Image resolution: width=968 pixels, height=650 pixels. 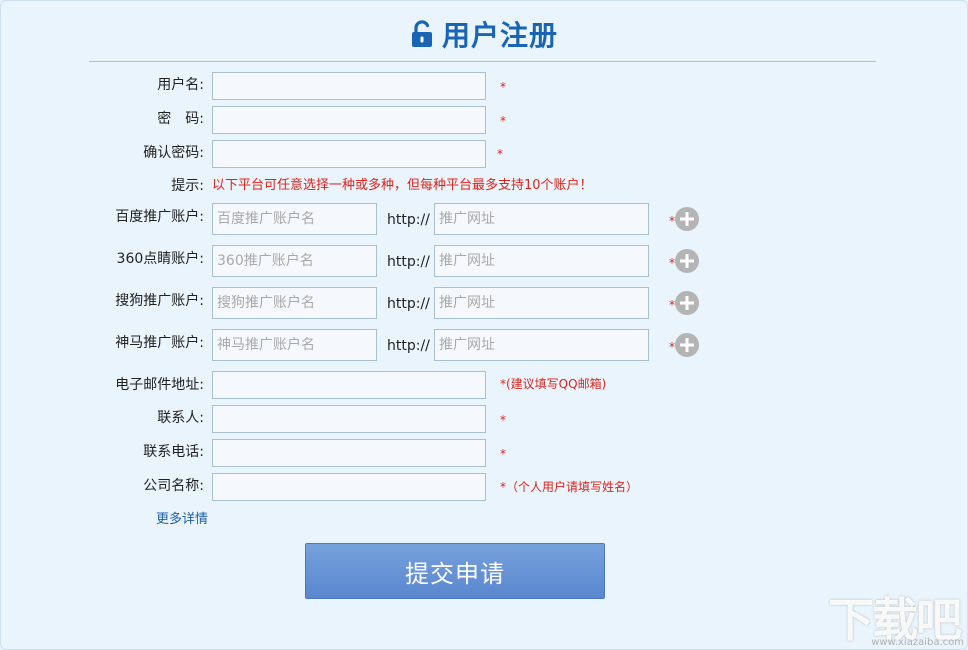 I want to click on sogou-url-input, so click(x=541, y=303).